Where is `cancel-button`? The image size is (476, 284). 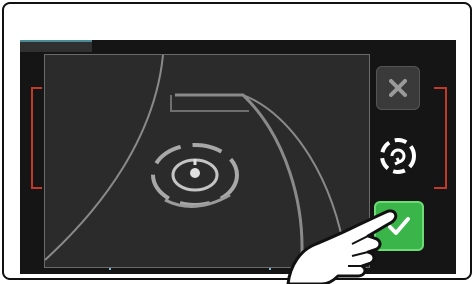
cancel-button is located at coordinates (398, 88).